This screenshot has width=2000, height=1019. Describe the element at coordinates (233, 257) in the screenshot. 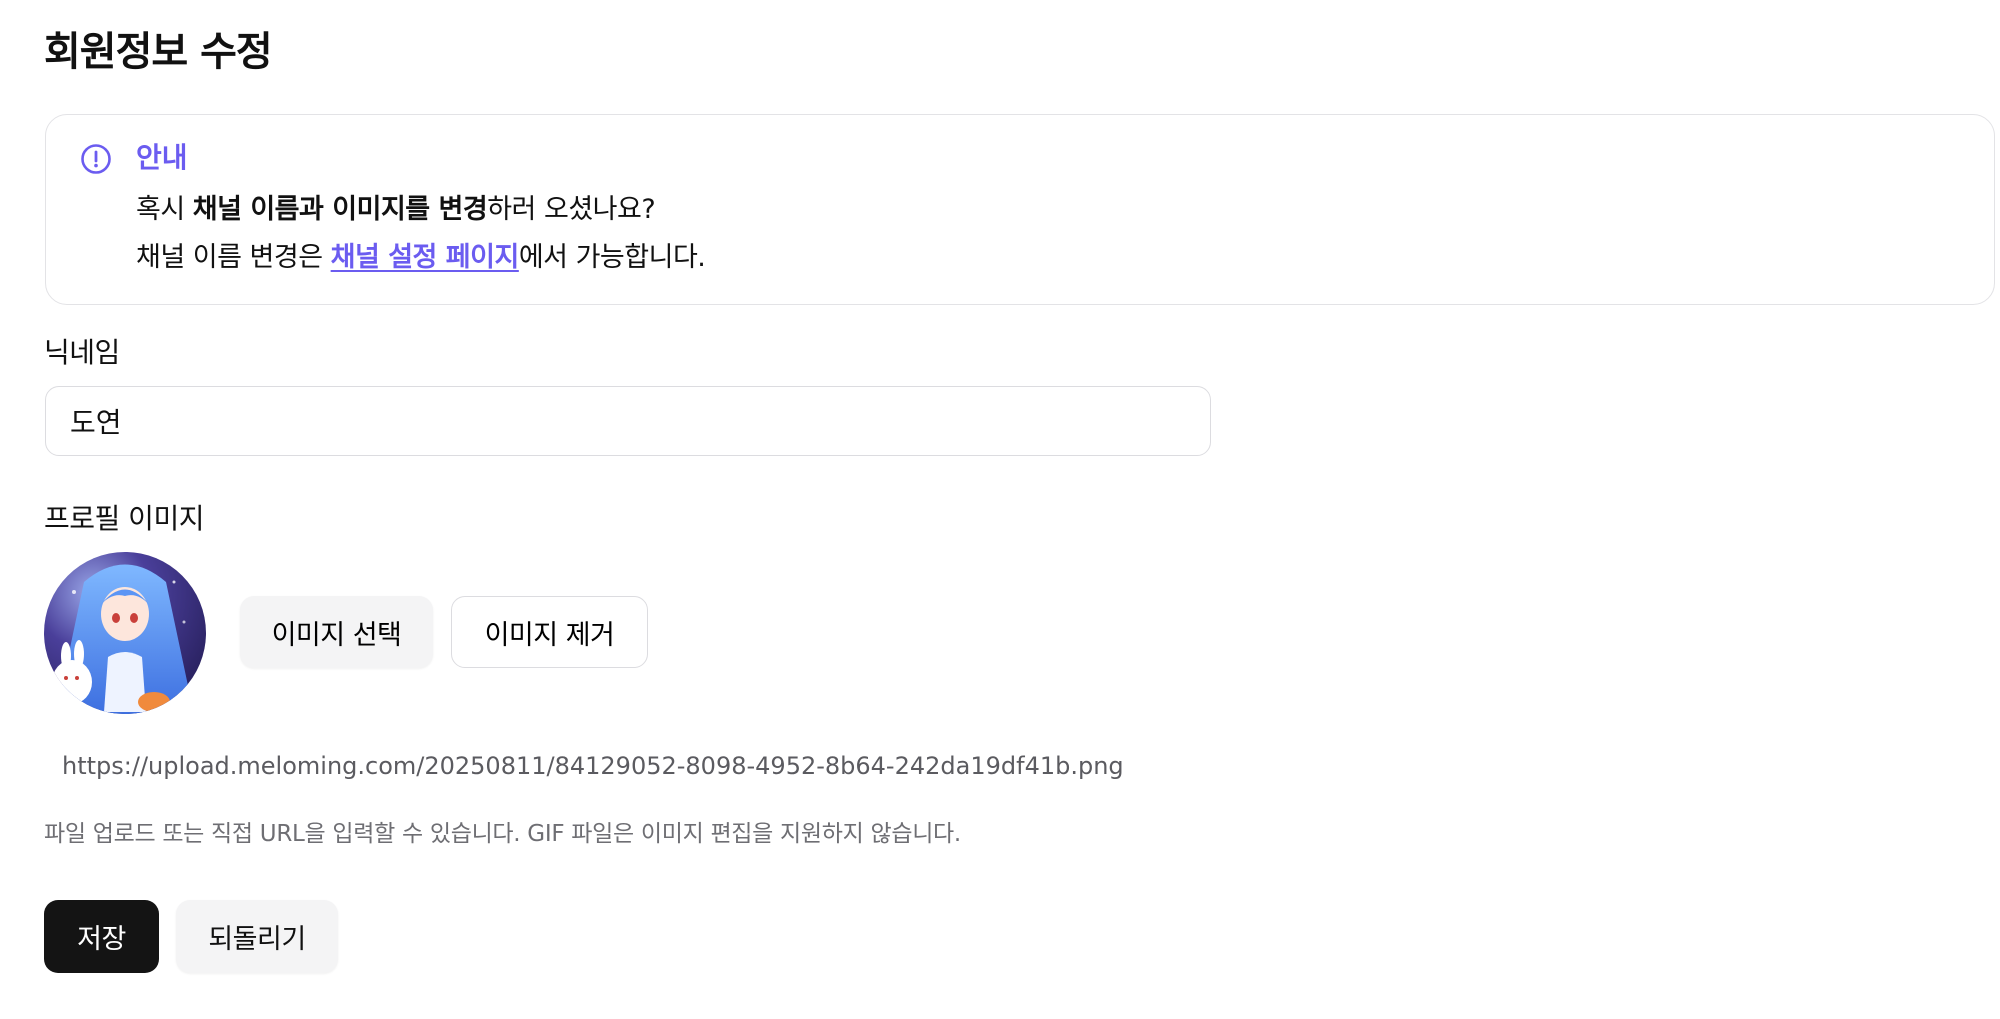

I see `notice-line-2-prefix: 채널 이름 변경은` at that location.